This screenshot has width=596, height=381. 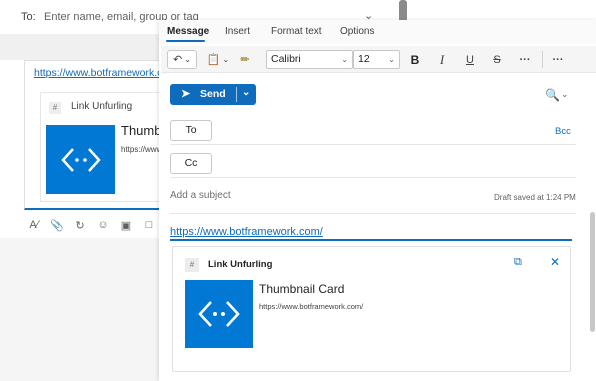 What do you see at coordinates (80, 309) in the screenshot?
I see `background-panel` at bounding box center [80, 309].